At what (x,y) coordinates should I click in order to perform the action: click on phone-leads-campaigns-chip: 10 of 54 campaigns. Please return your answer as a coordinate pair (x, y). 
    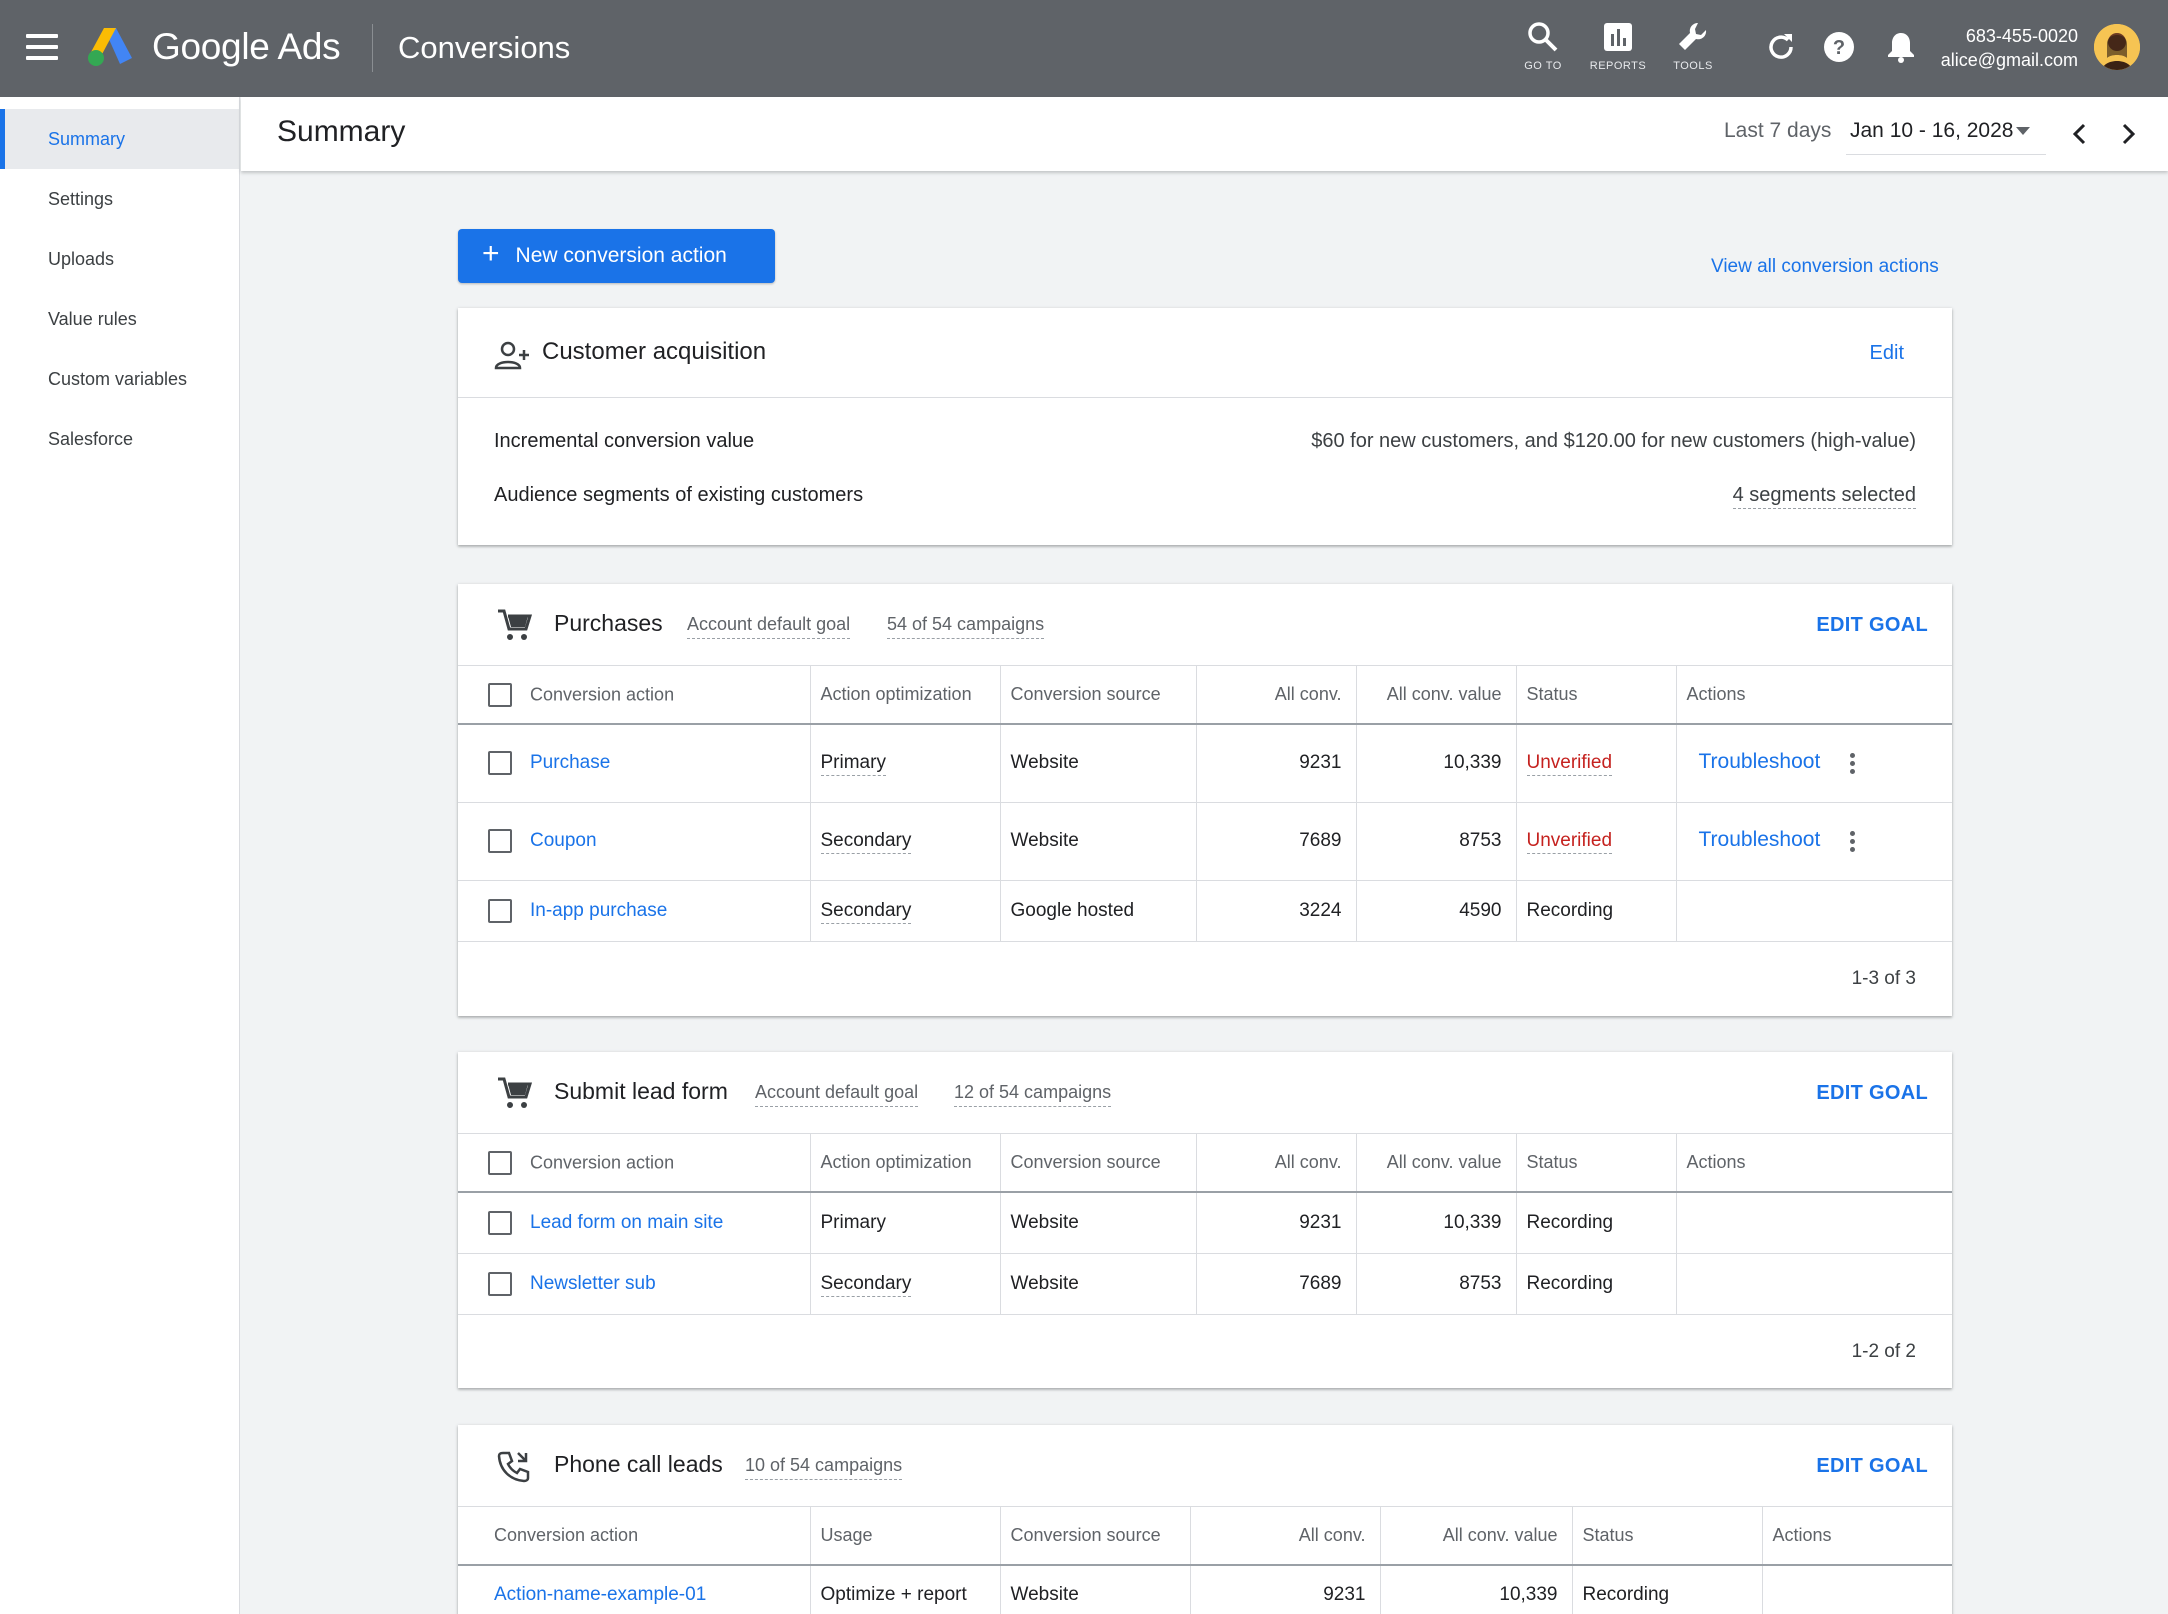
    Looking at the image, I should click on (824, 1467).